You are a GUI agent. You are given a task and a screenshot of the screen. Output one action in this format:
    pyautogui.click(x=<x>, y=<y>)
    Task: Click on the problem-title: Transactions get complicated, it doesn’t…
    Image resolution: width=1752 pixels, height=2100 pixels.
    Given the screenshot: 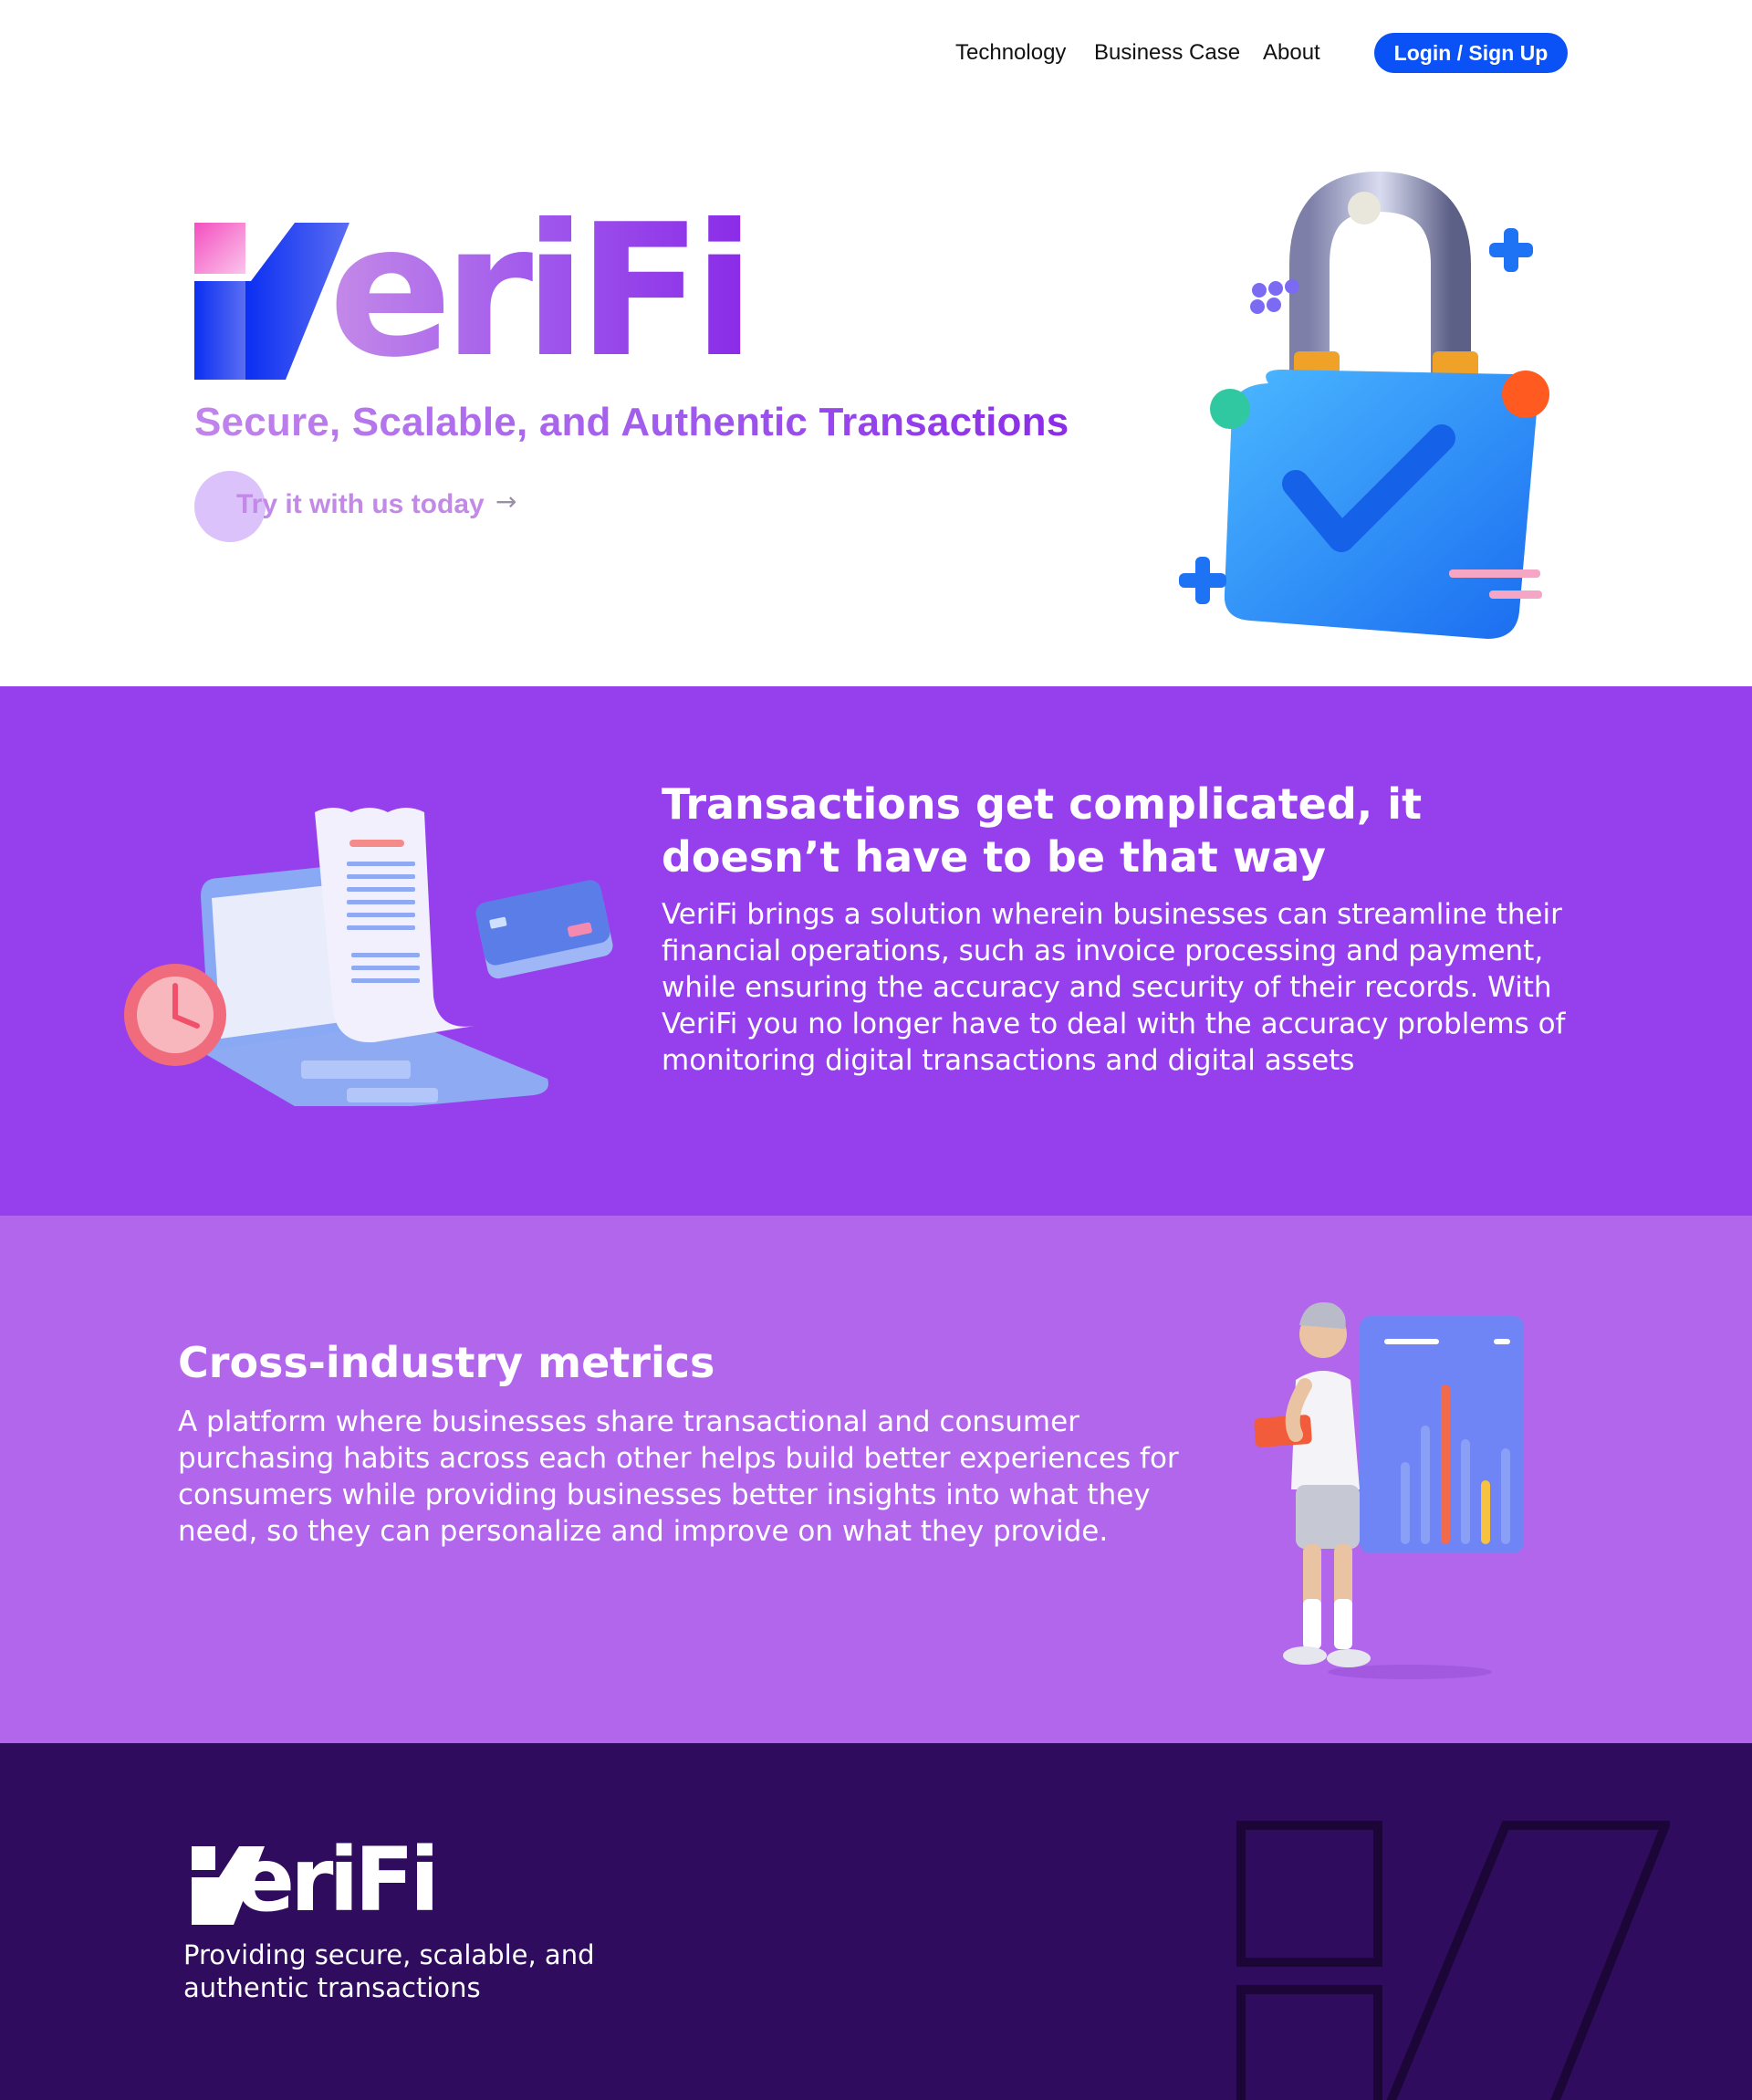 What is the action you would take?
    pyautogui.click(x=1042, y=830)
    